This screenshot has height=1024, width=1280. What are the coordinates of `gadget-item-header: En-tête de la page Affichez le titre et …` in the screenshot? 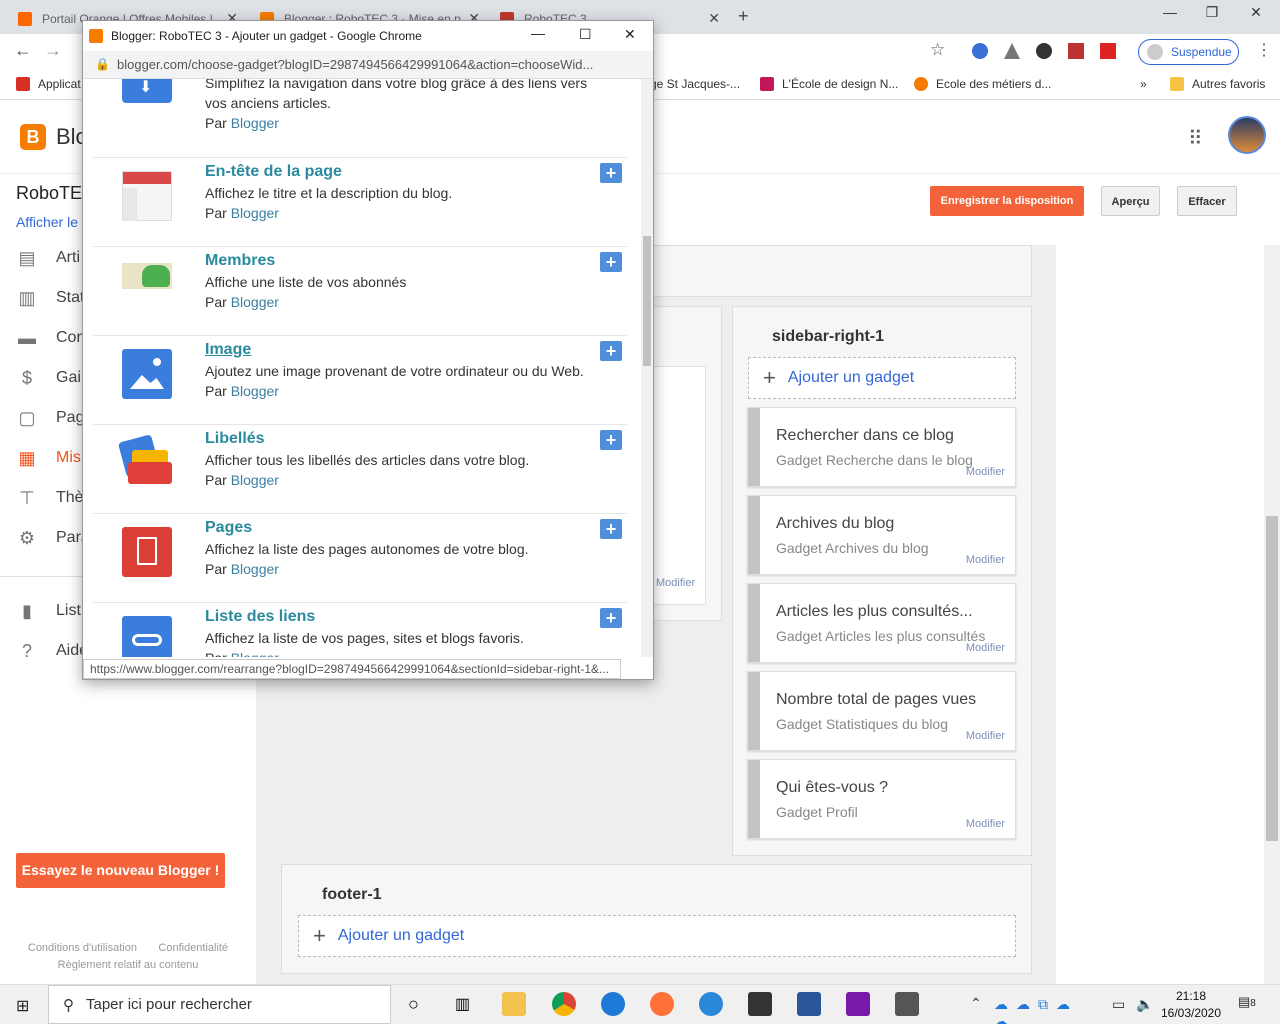 It's located at (360, 201).